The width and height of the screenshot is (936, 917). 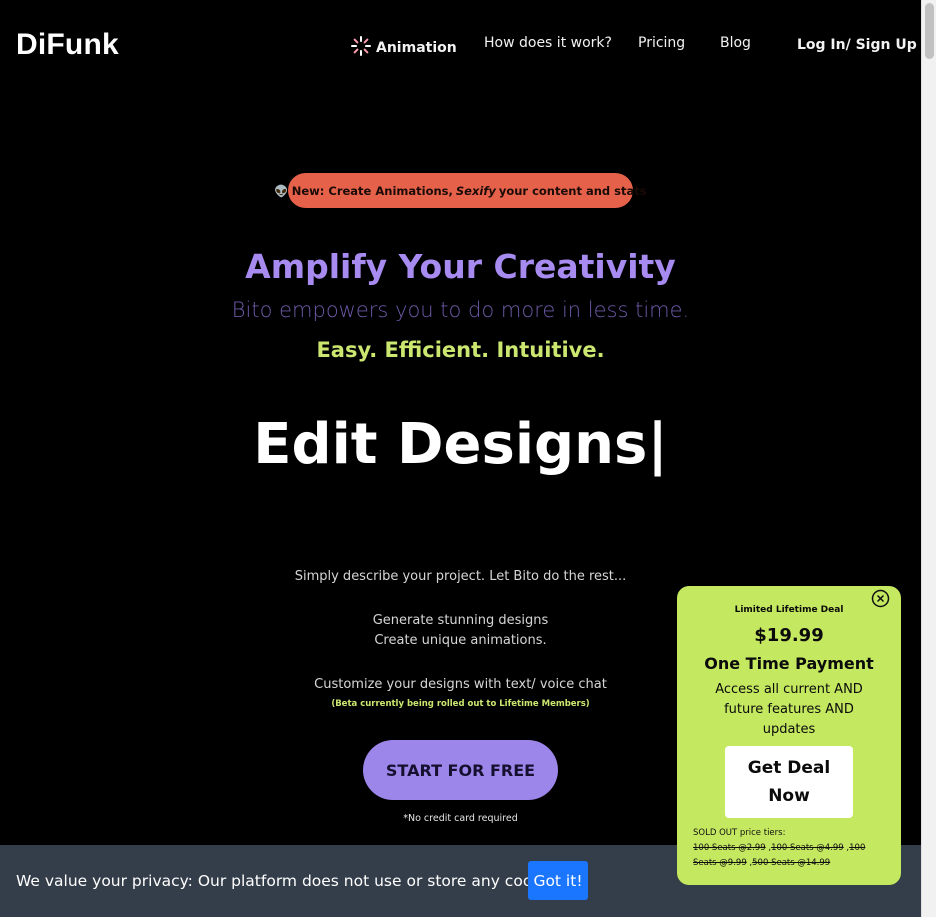 What do you see at coordinates (928, 458) in the screenshot?
I see `scrollbar` at bounding box center [928, 458].